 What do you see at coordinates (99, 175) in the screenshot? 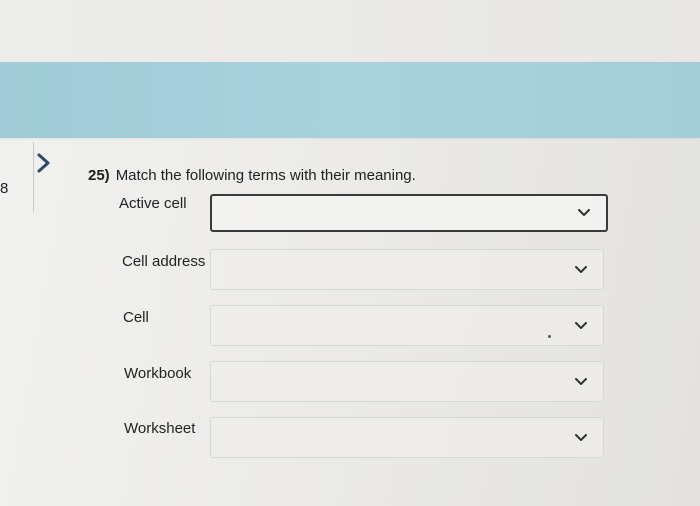
I see `question-number: 25)` at bounding box center [99, 175].